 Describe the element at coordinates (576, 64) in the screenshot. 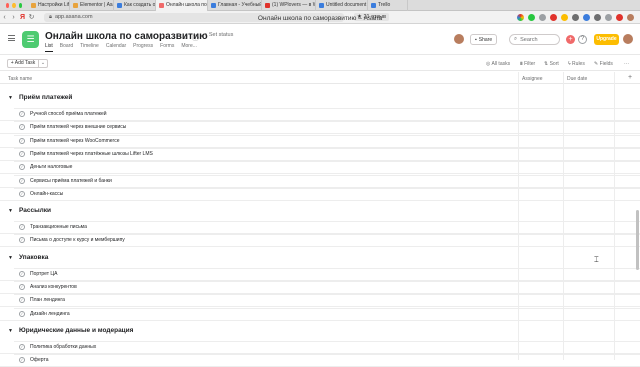

I see `rules-button: ϟ Rules` at that location.